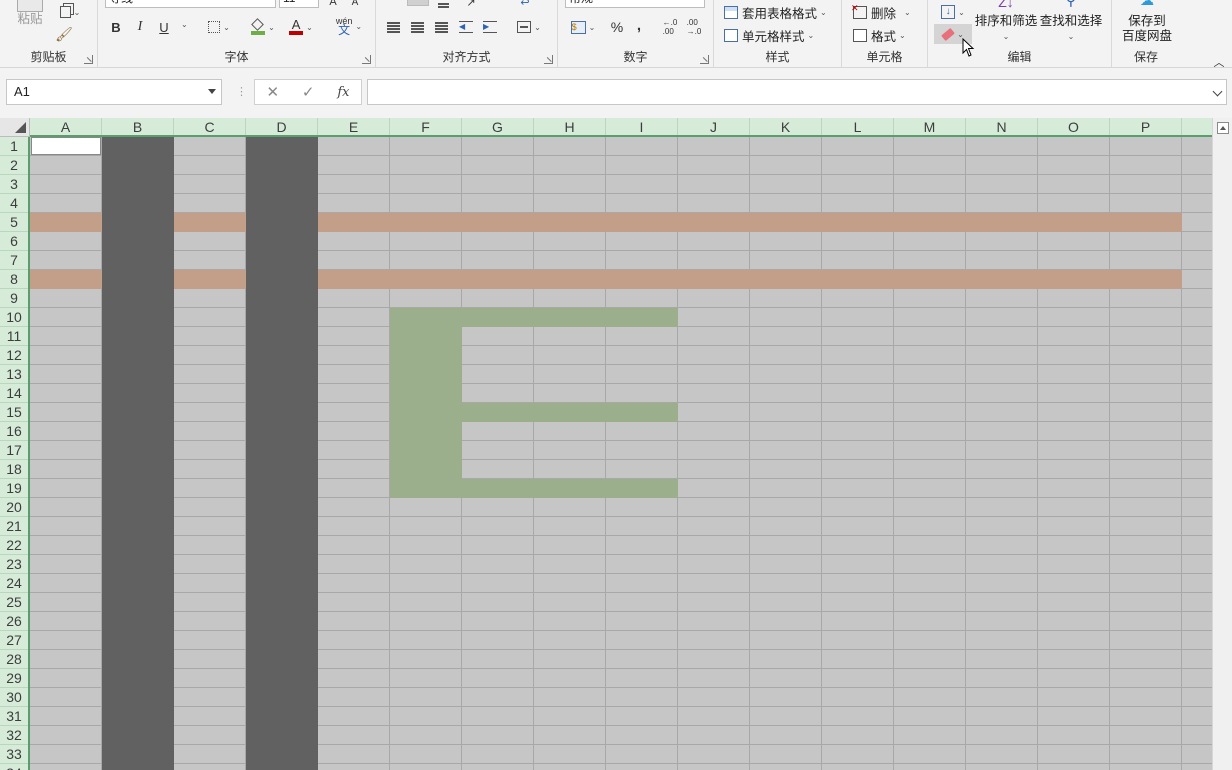 Image resolution: width=1232 pixels, height=770 pixels. I want to click on row-header-20: 20, so click(14, 507).